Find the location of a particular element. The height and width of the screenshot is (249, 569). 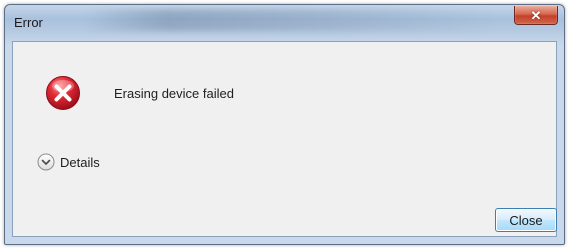

error-message: Erasing device failed is located at coordinates (174, 93).